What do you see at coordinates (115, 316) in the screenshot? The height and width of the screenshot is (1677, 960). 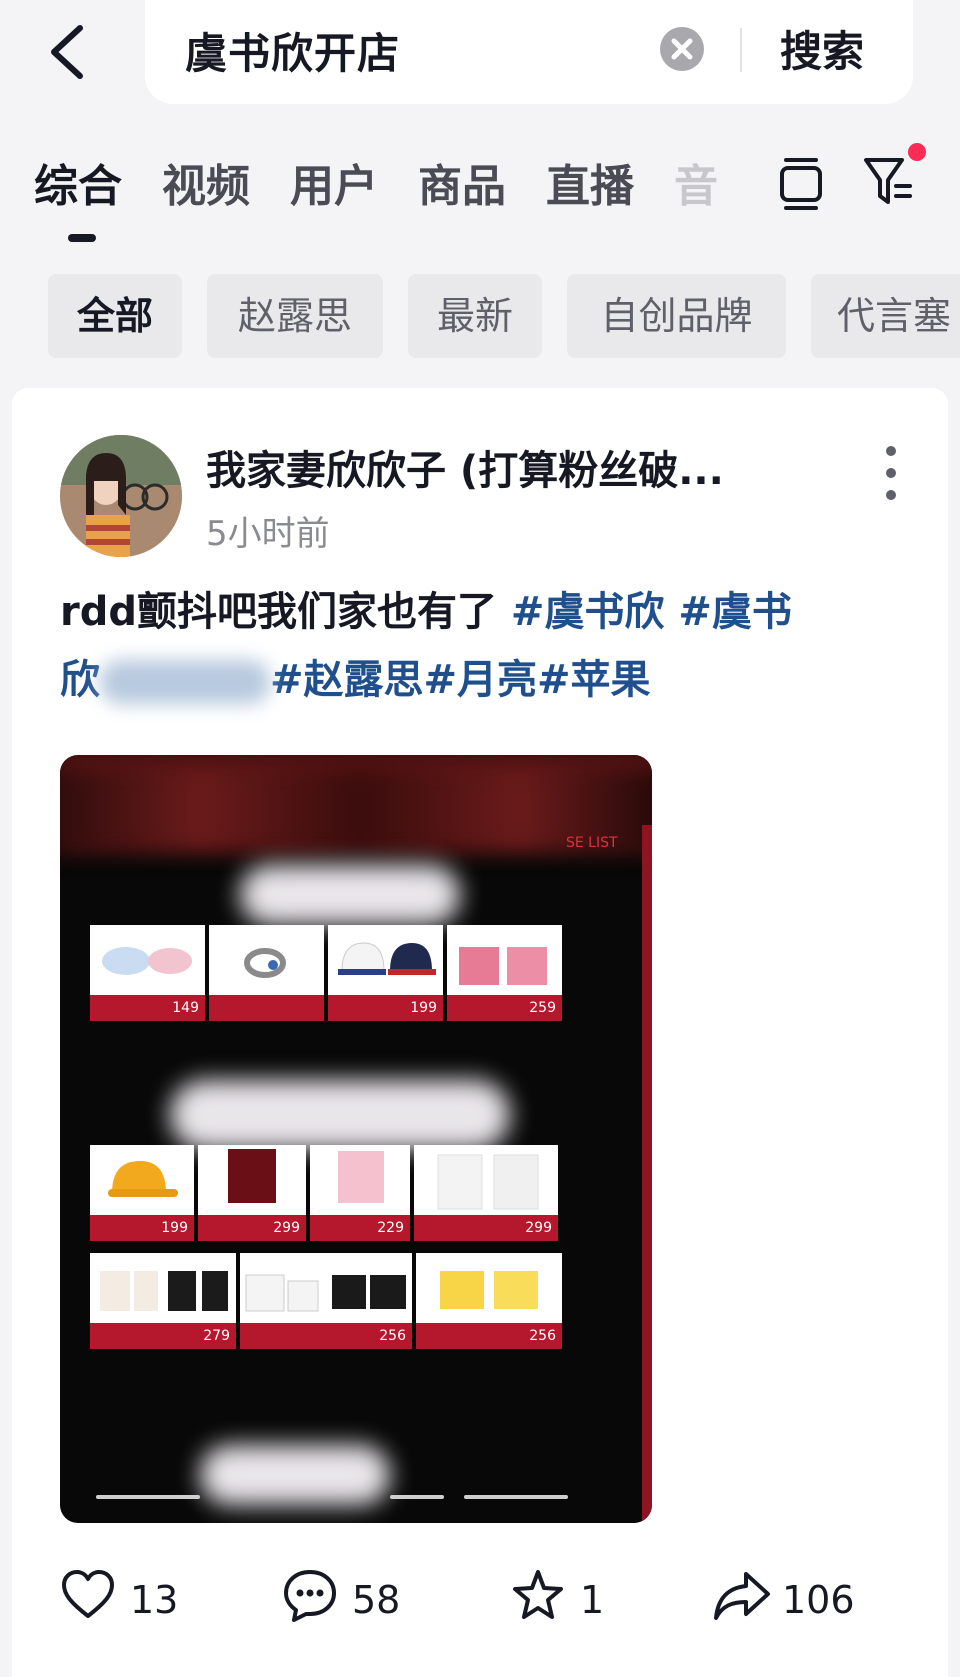 I see `chip-all: 全部` at bounding box center [115, 316].